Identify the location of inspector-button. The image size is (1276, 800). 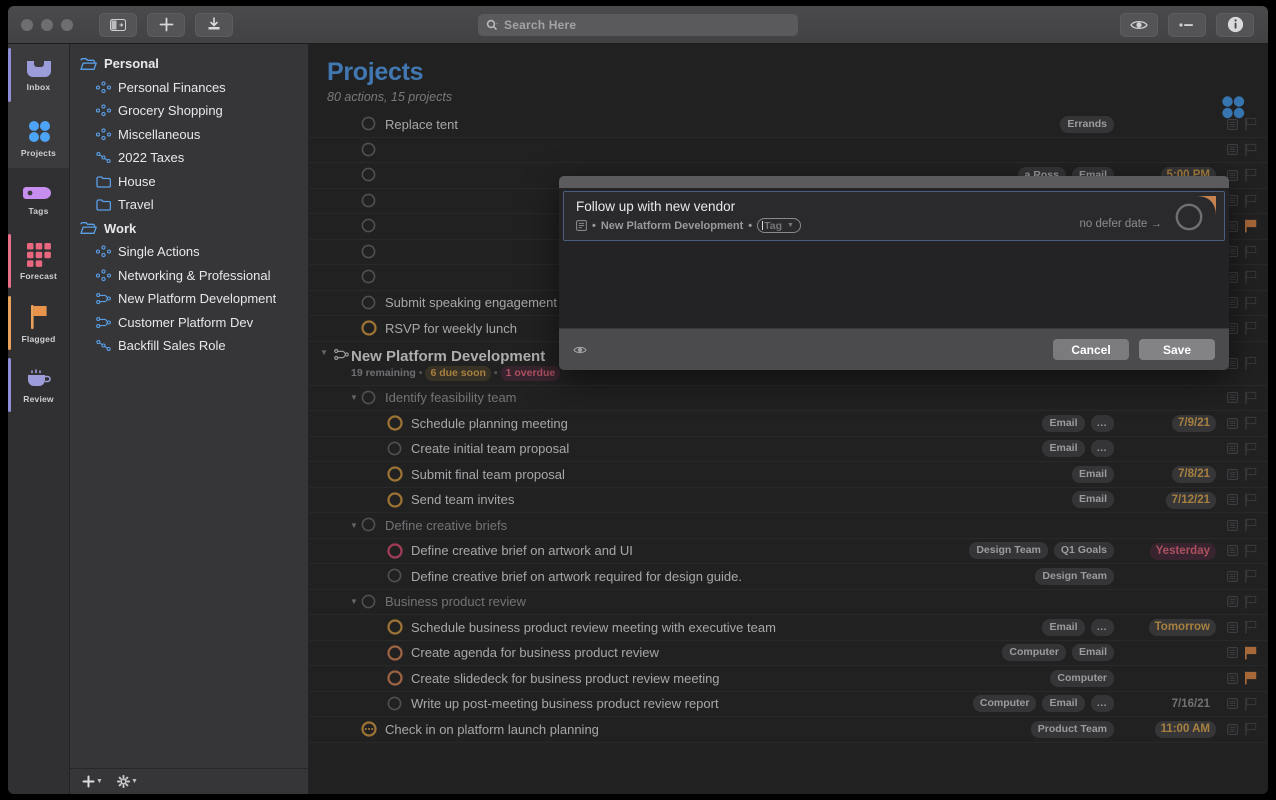
(1235, 24).